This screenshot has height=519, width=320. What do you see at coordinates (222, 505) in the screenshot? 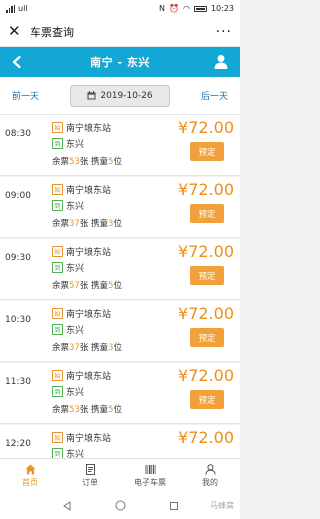
I see `watermark: 马蜂窝` at bounding box center [222, 505].